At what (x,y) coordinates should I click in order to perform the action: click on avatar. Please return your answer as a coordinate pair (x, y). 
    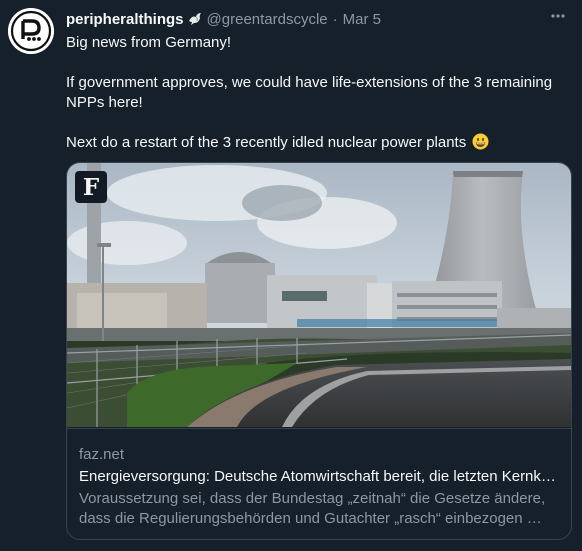
    Looking at the image, I should click on (31, 31).